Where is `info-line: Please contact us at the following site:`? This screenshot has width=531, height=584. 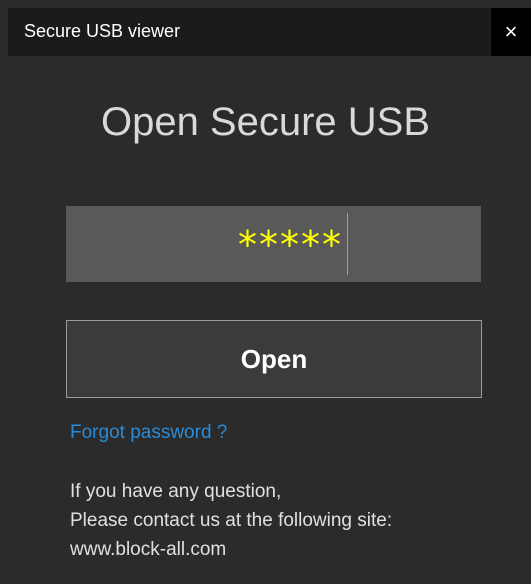
info-line: Please contact us at the following site: is located at coordinates (231, 520).